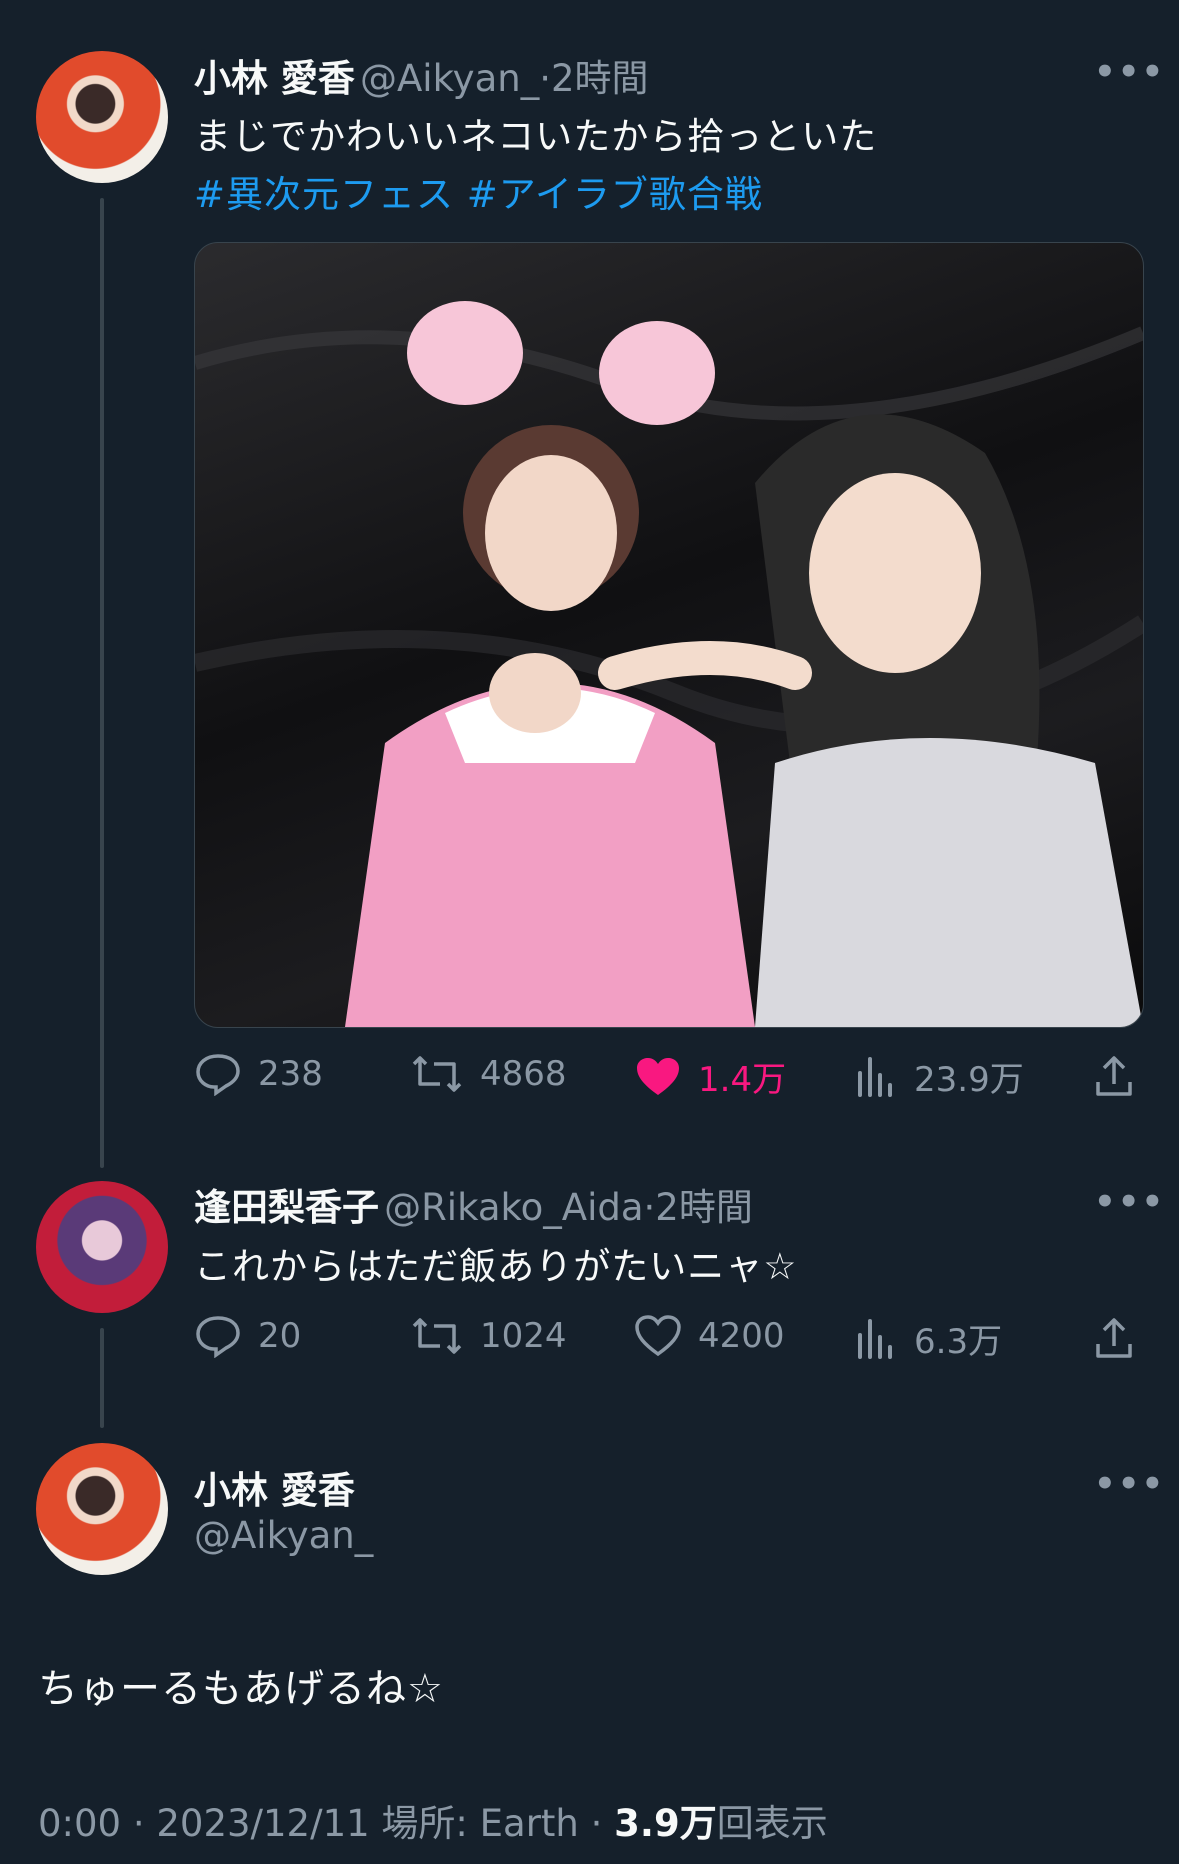  Describe the element at coordinates (513, 1207) in the screenshot. I see `tweet2-handle: @Rikako_Aida` at that location.